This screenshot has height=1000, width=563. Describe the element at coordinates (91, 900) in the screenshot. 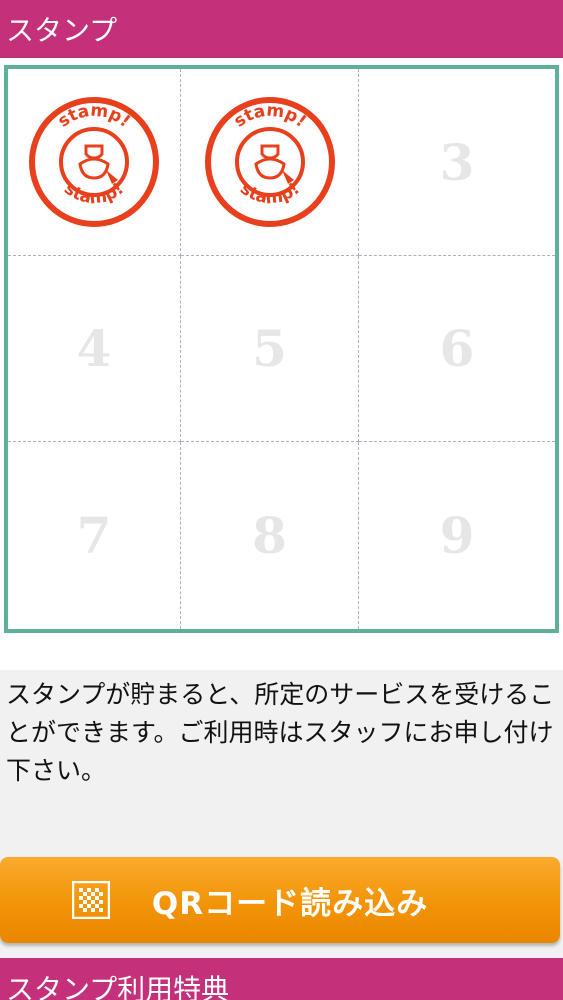

I see `qr-code-icon` at that location.